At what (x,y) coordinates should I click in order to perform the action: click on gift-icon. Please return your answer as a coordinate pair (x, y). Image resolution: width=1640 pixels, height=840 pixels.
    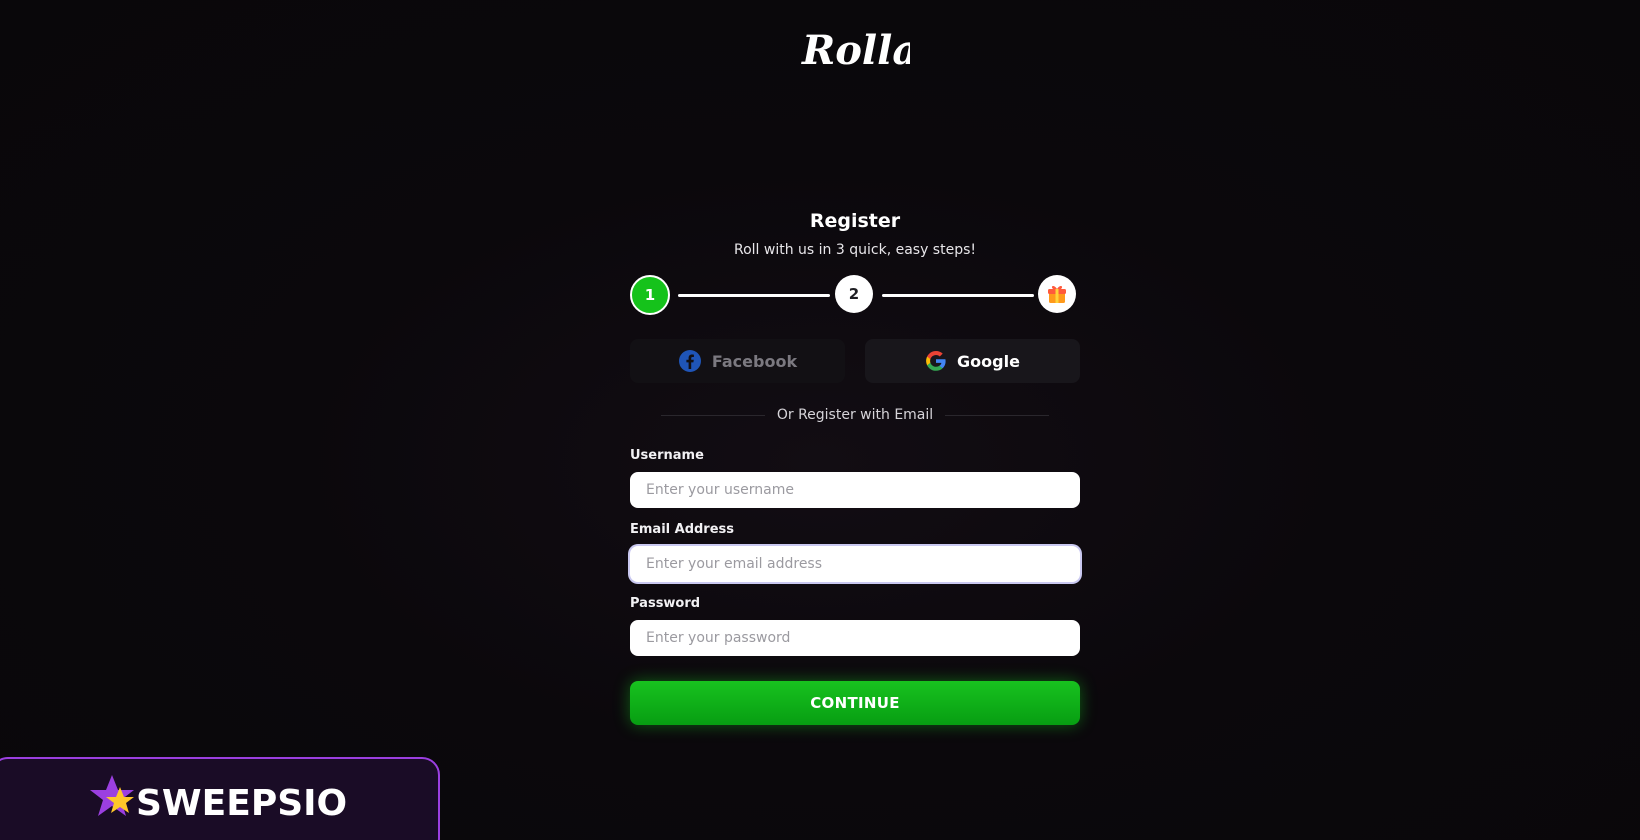
    Looking at the image, I should click on (1057, 294).